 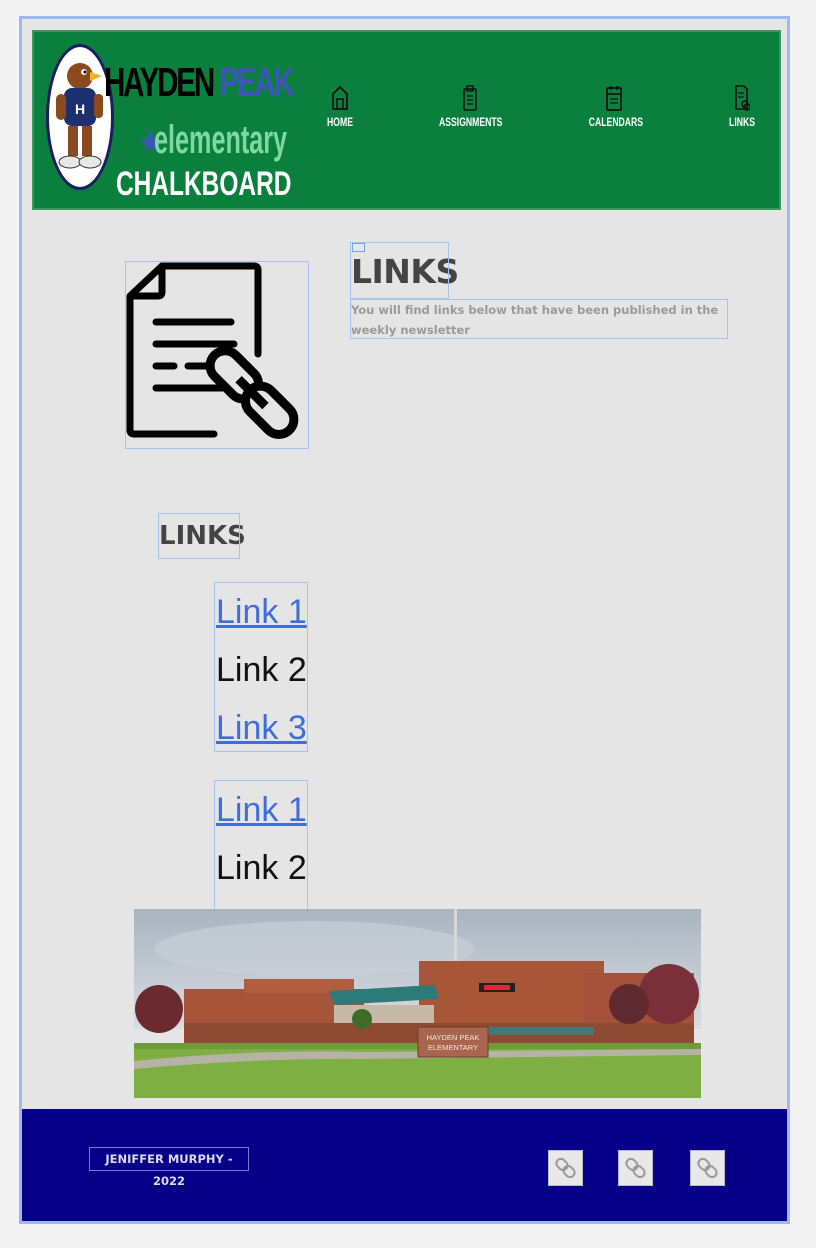 I want to click on school-logo: H HAYDEN PEAK ★ elementary CHALKBOARD, so click(x=170, y=122).